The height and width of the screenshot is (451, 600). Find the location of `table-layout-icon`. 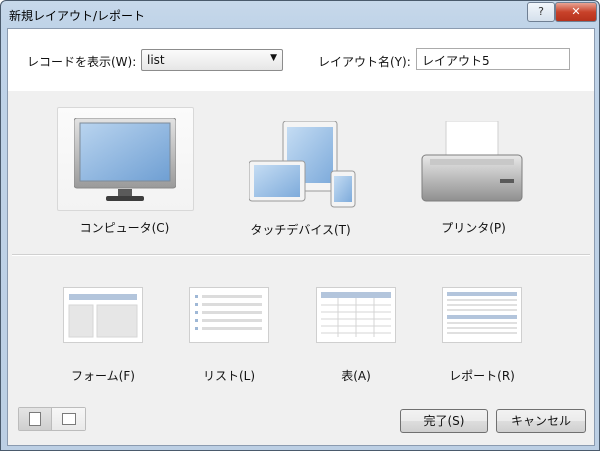

table-layout-icon is located at coordinates (356, 315).